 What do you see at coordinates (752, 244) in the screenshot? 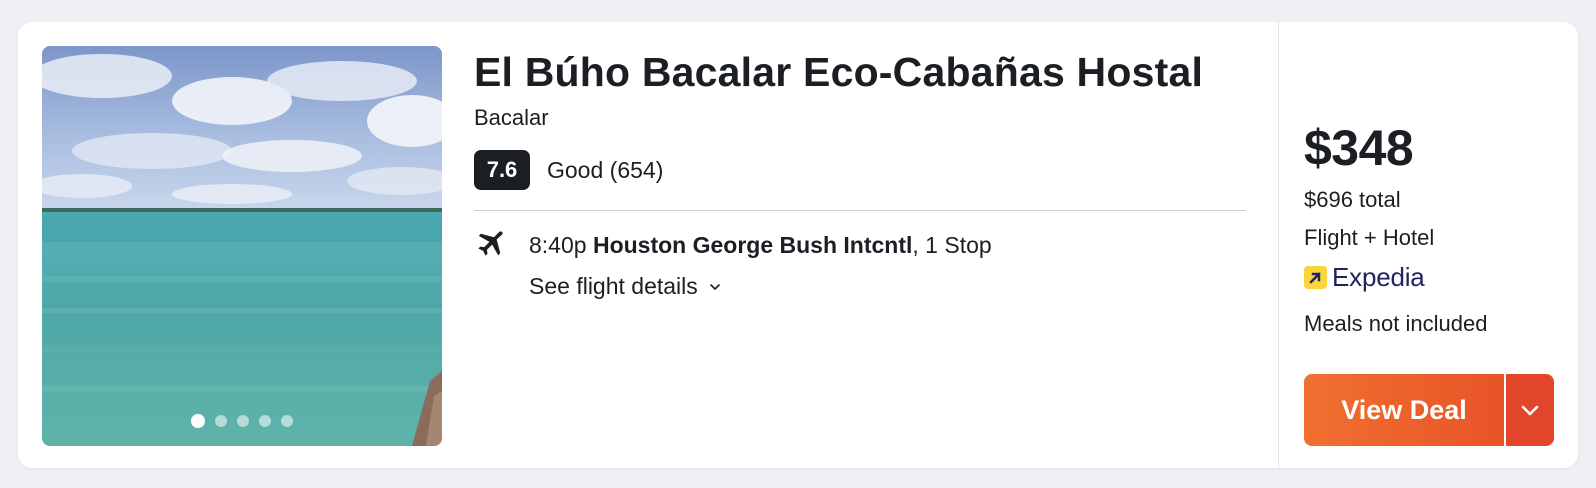
I see `flight-airport: Houston George Bush Intcntl` at bounding box center [752, 244].